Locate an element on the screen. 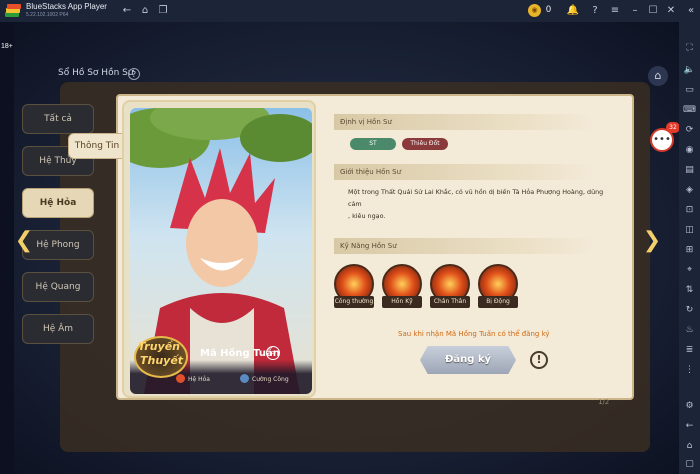 This screenshot has width=700, height=474. chat-badge: 32 is located at coordinates (673, 127).